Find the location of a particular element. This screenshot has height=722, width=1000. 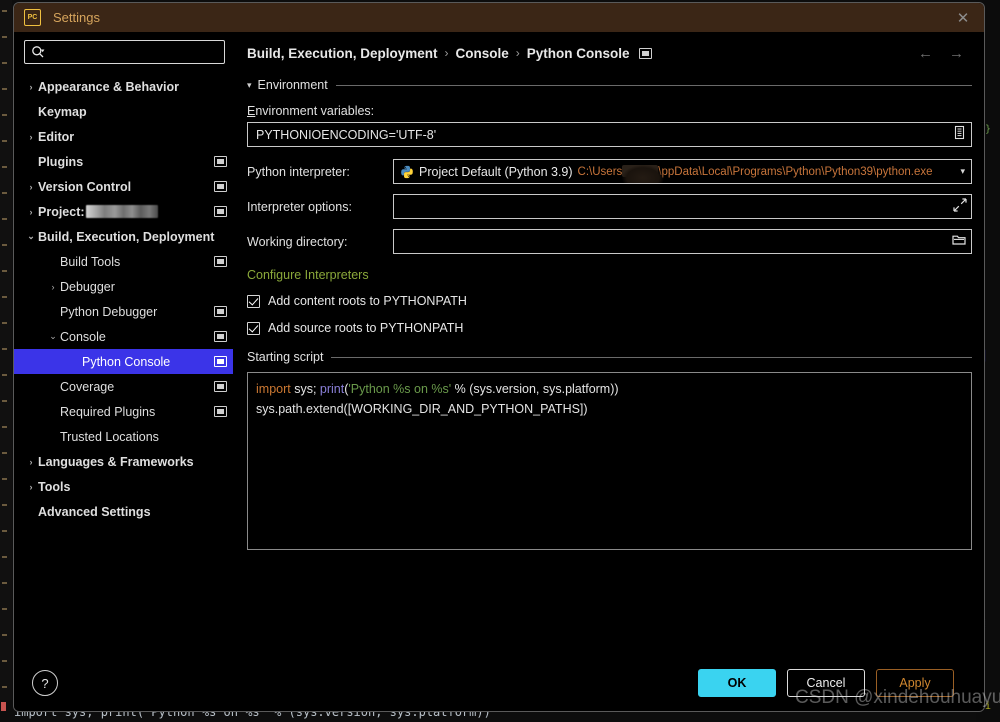

breadcrumb-part-1: Console is located at coordinates (482, 53).